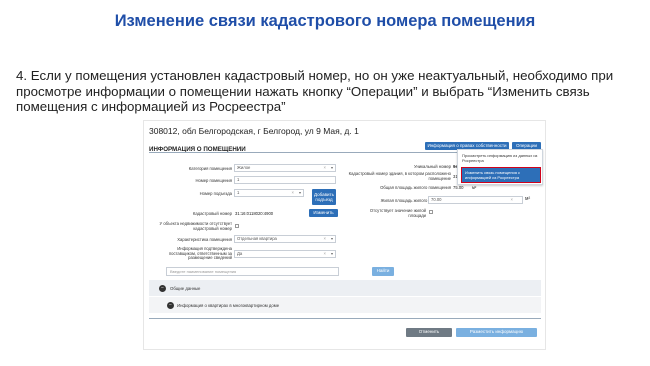 This screenshot has width=650, height=366. Describe the element at coordinates (397, 213) in the screenshot. I see `no-living-area-label: Отсутствует значение жилой площади` at that location.